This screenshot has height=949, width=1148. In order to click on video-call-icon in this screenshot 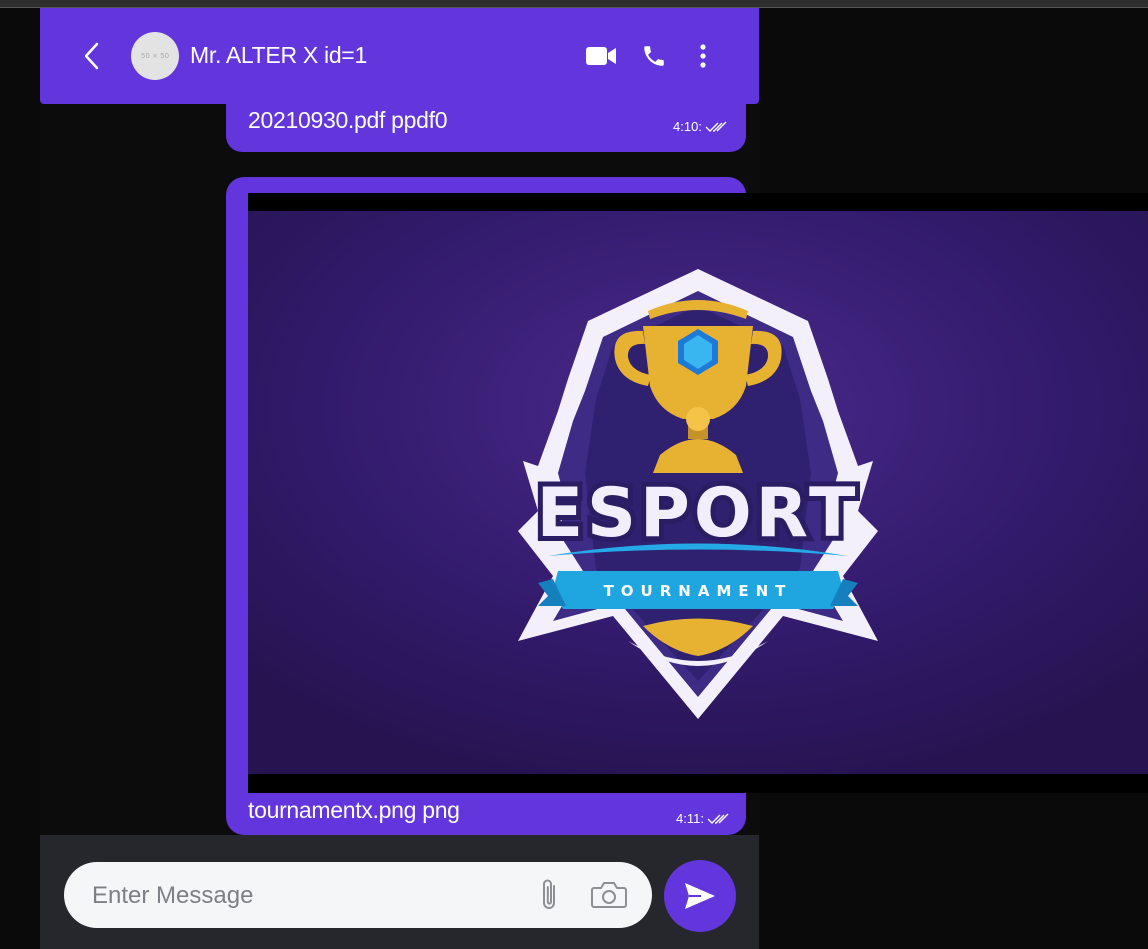, I will do `click(601, 56)`.